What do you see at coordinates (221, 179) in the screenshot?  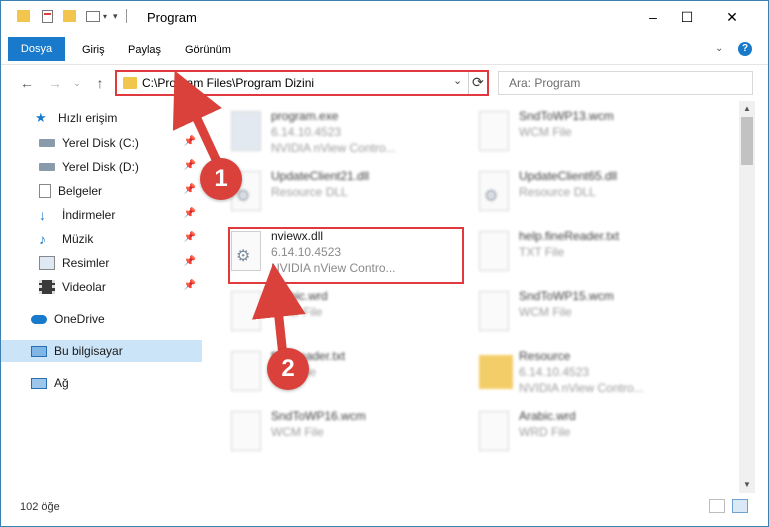 I see `callout-badge-1: 1` at bounding box center [221, 179].